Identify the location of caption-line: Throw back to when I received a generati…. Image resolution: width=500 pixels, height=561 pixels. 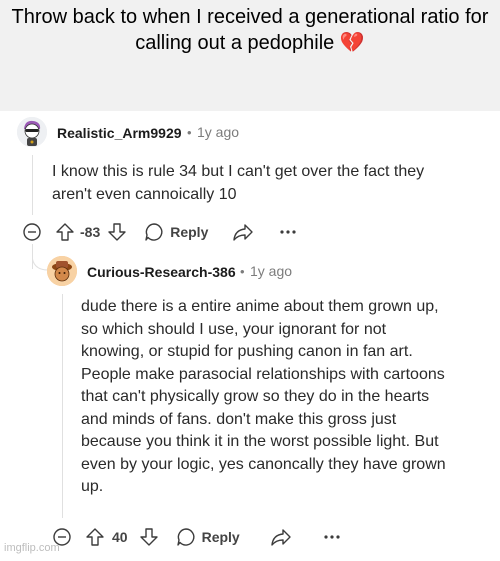
(250, 30).